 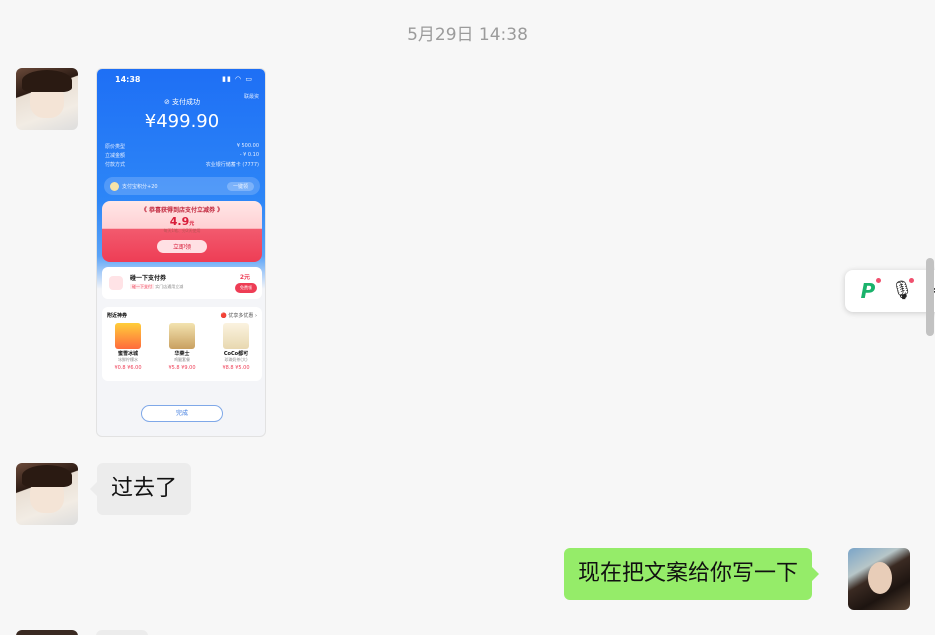 I want to click on chat-timestamp: 5月29日 14:38, so click(x=467, y=35).